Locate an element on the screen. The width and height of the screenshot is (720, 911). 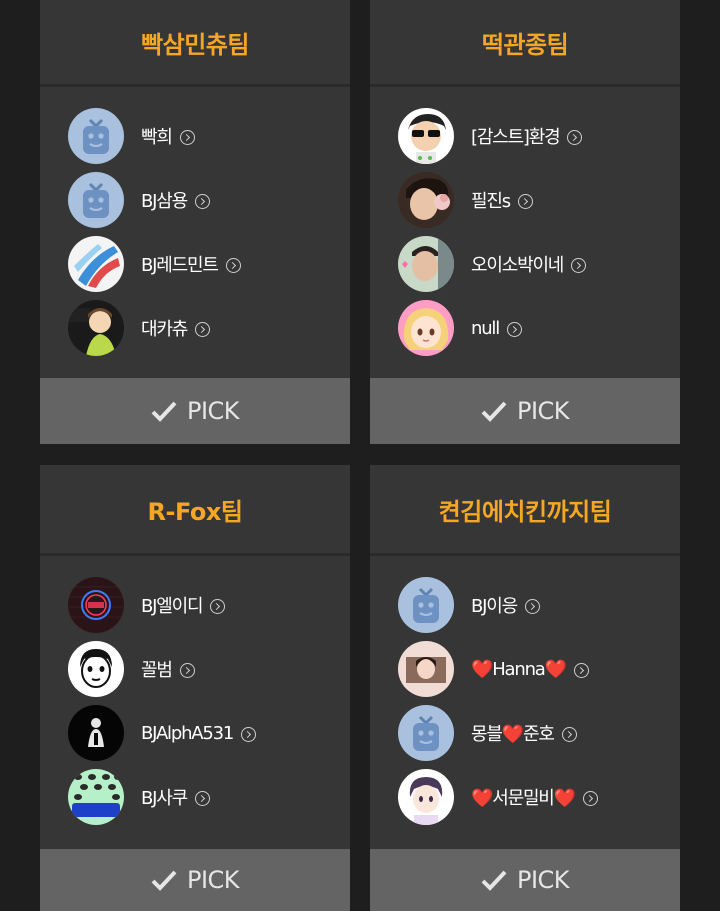
member-item: 빡희 is located at coordinates (209, 136).